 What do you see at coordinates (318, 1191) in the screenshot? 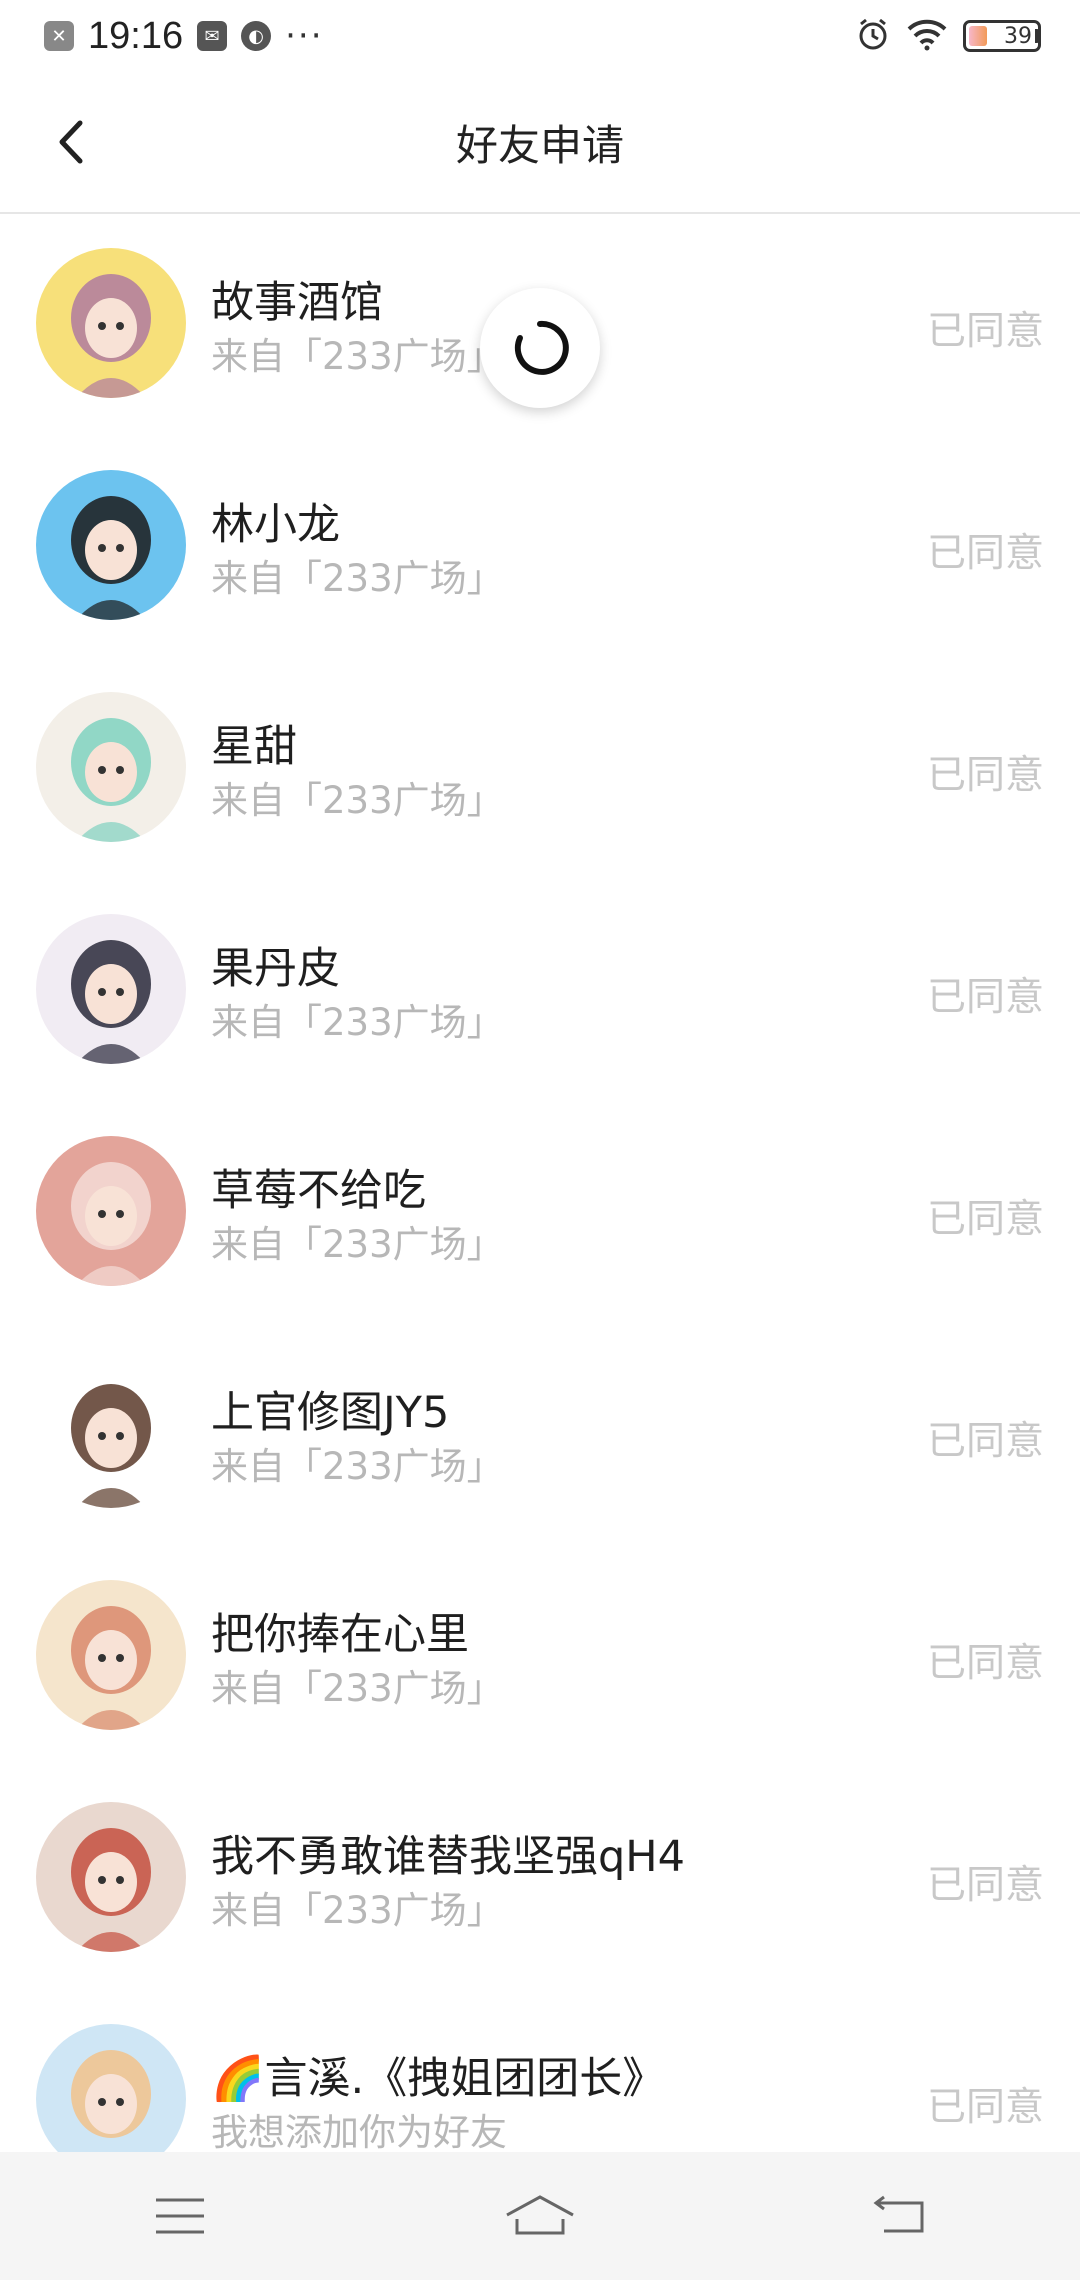
I see `request-name: 草莓不给吃` at bounding box center [318, 1191].